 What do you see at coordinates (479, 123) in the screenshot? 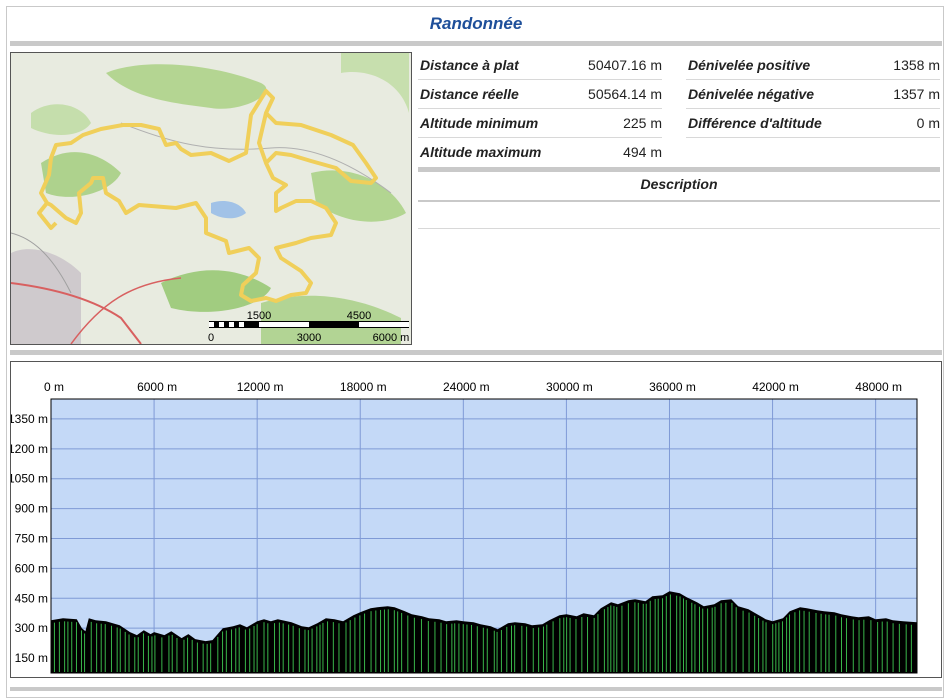
I see `stat-label: Altitude minimum` at bounding box center [479, 123].